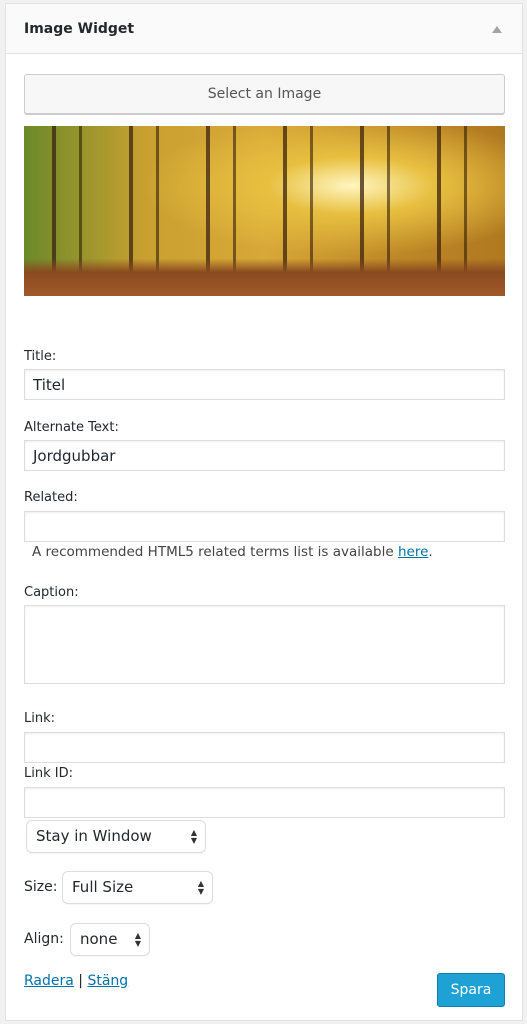 The image size is (527, 1024). What do you see at coordinates (413, 552) in the screenshot?
I see `here-link: here` at bounding box center [413, 552].